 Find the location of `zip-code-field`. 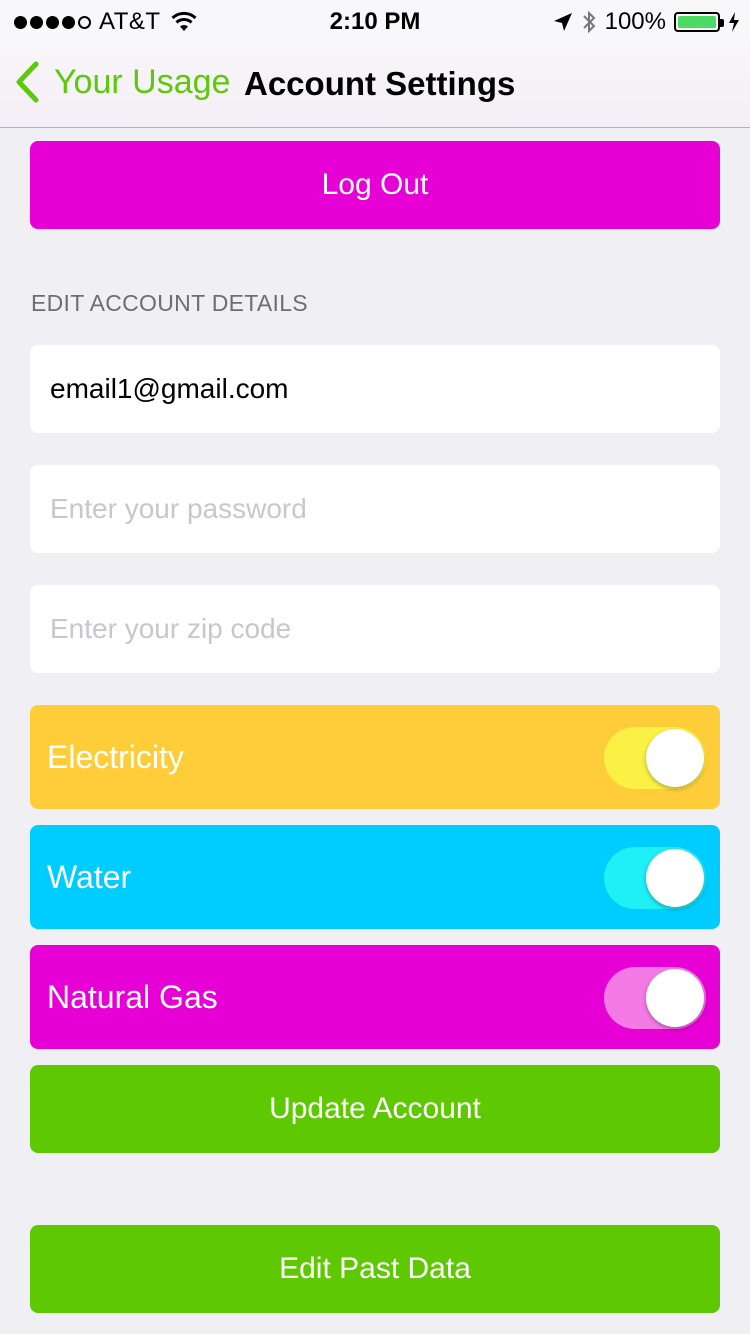

zip-code-field is located at coordinates (375, 629).